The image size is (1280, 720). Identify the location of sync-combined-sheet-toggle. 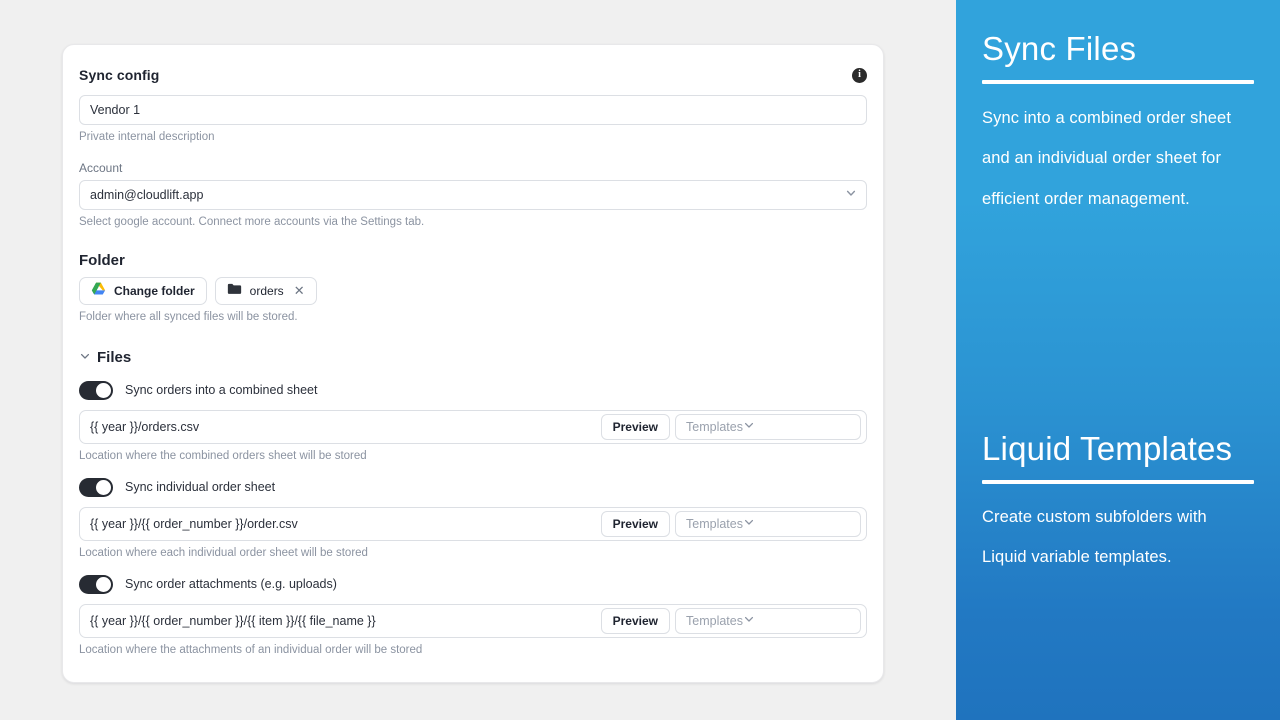
(96, 390).